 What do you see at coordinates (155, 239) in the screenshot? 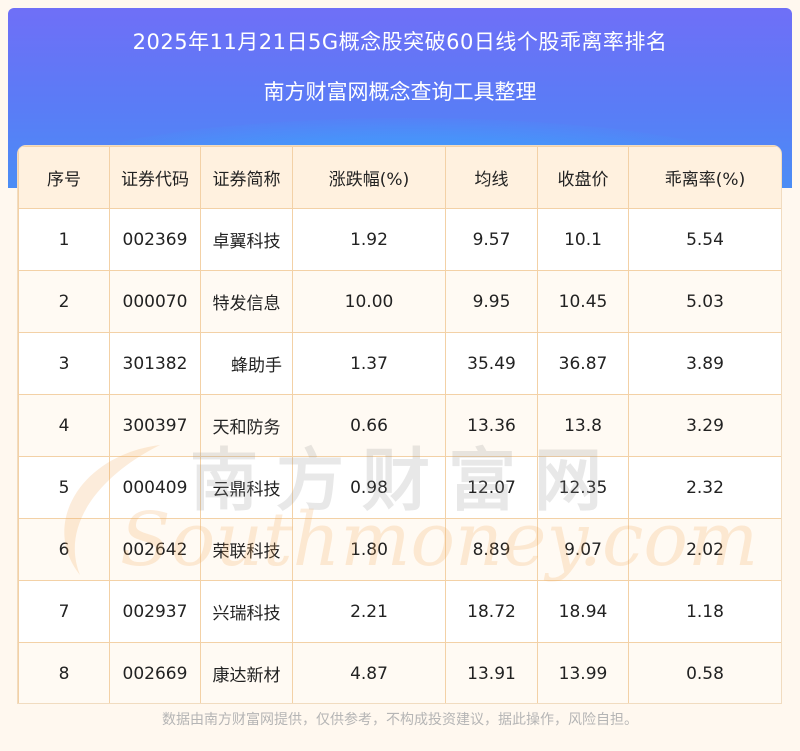
I see `table-cell: 002369` at bounding box center [155, 239].